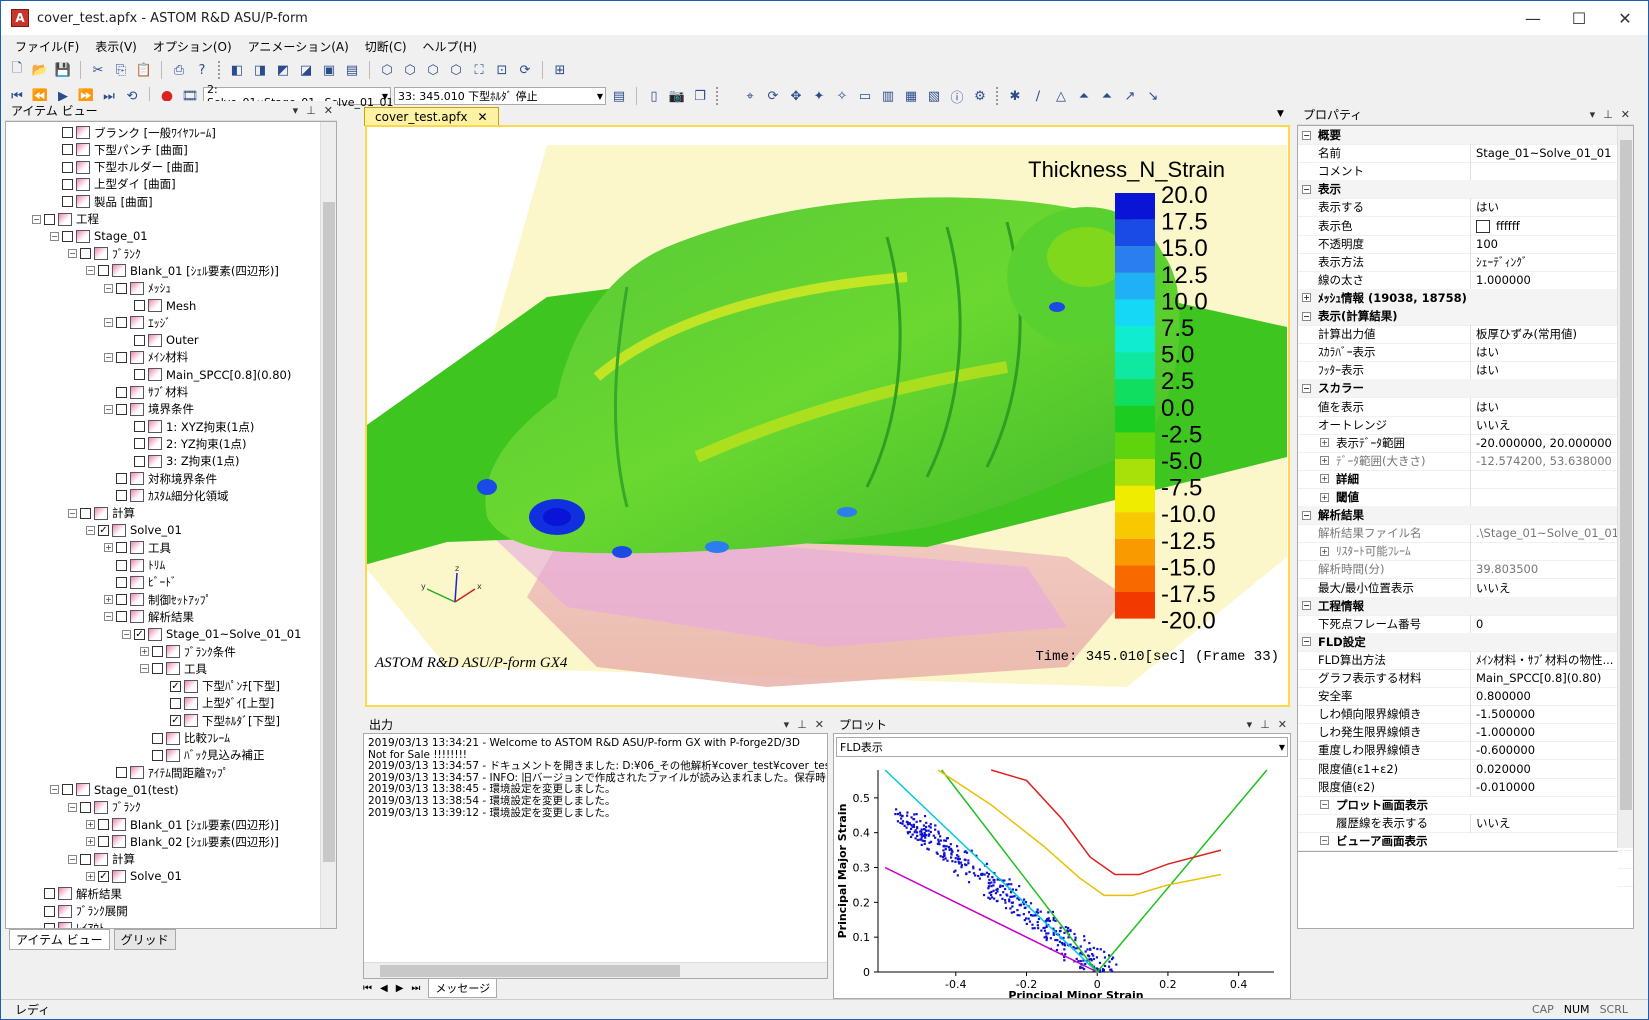 This screenshot has height=1020, width=1649. I want to click on record-settings-icon: ⊞, so click(560, 70).